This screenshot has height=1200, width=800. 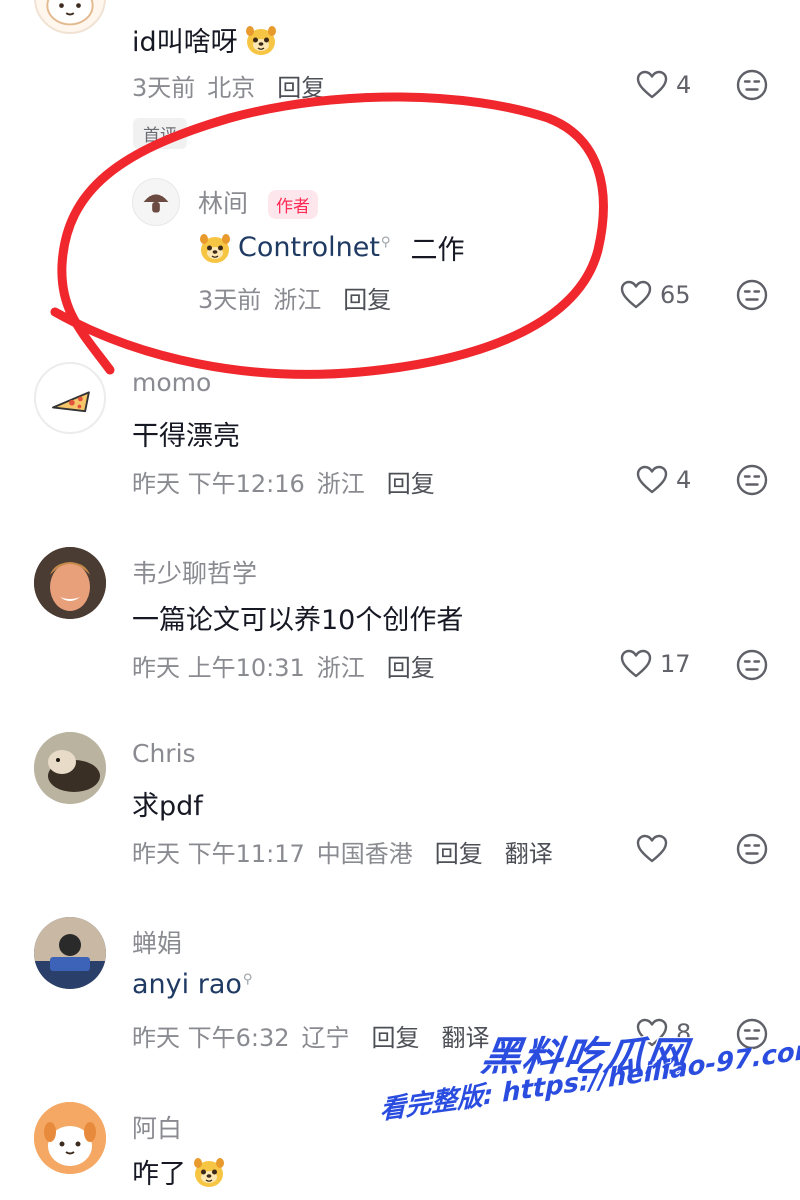 I want to click on like-count: 17, so click(x=675, y=664).